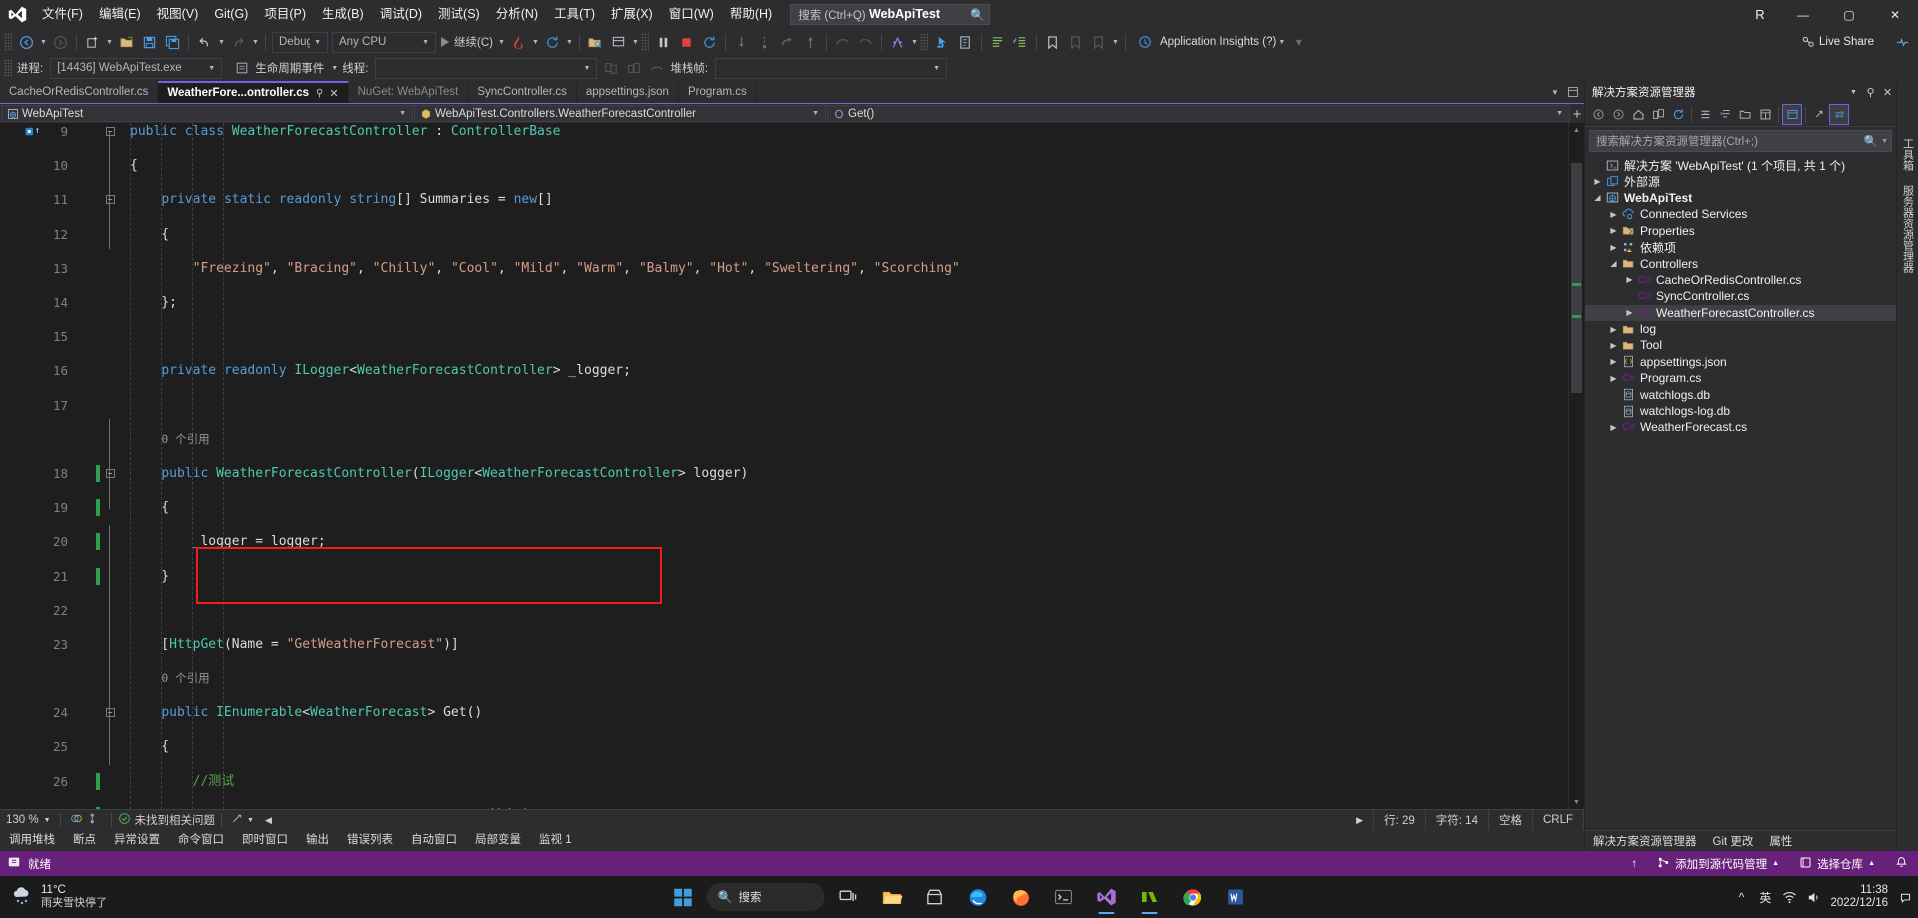 This screenshot has width=1918, height=918. I want to click on break-all-dropdown: ▼, so click(635, 42).